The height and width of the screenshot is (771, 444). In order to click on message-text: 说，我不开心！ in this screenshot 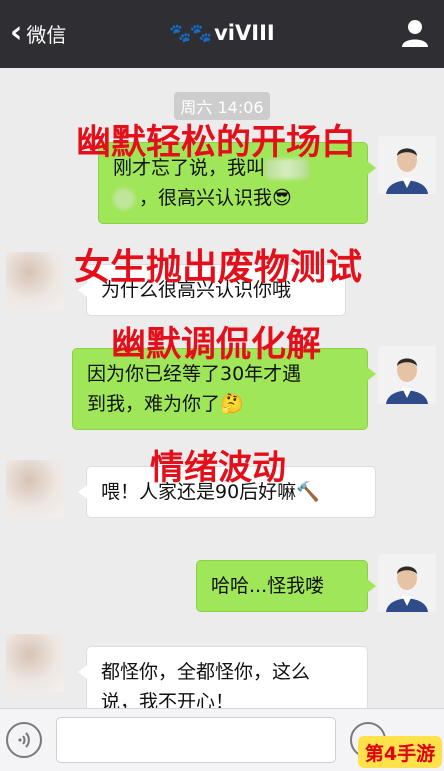, I will do `click(168, 699)`.